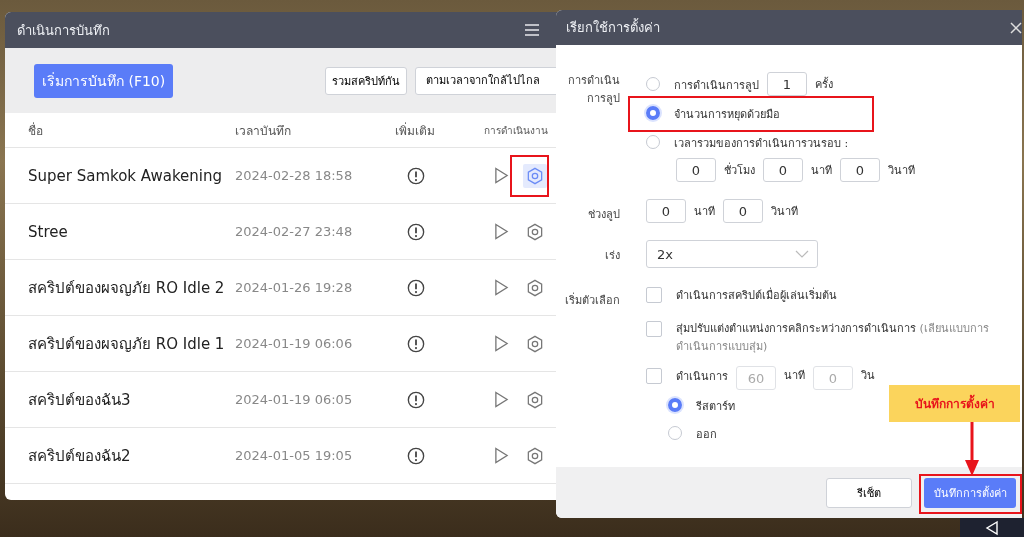  What do you see at coordinates (294, 231) in the screenshot?
I see `record-time: 2024-02-27 23:48` at bounding box center [294, 231].